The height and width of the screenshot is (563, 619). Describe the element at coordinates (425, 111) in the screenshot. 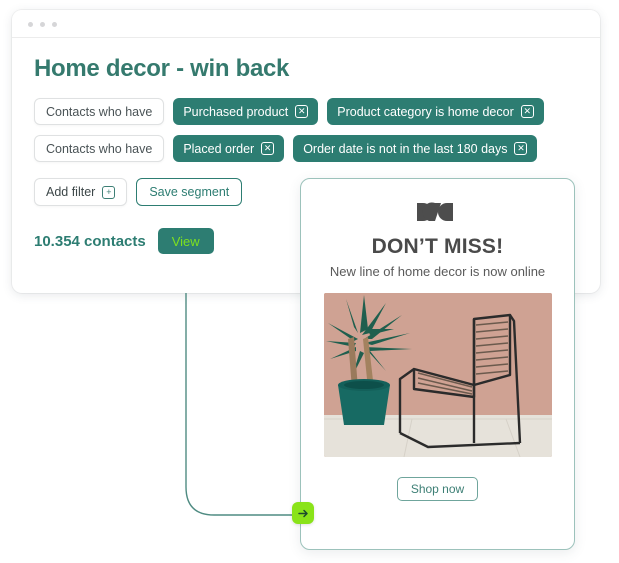

I see `filter-chip-label: Product category is home decor` at that location.